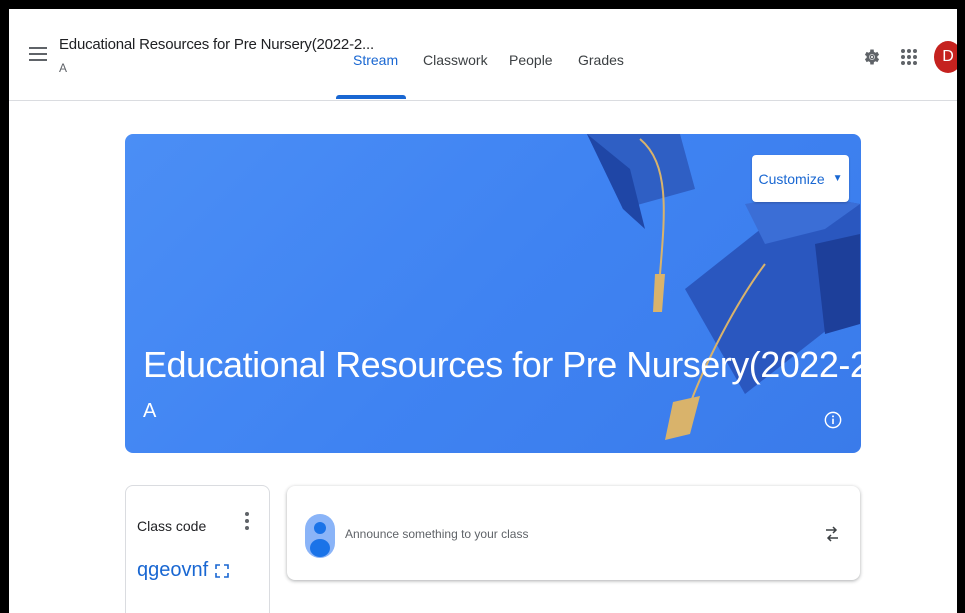  What do you see at coordinates (150, 411) in the screenshot?
I see `banner-section: A` at bounding box center [150, 411].